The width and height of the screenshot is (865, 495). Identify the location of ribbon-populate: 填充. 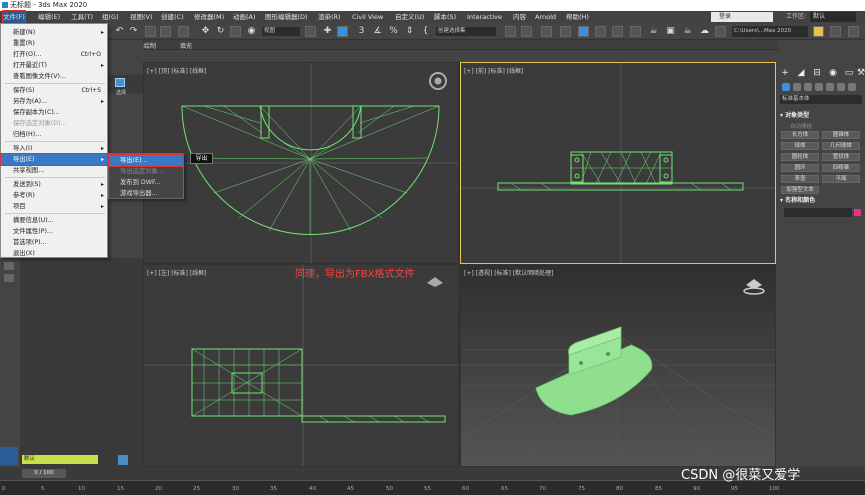
(186, 45).